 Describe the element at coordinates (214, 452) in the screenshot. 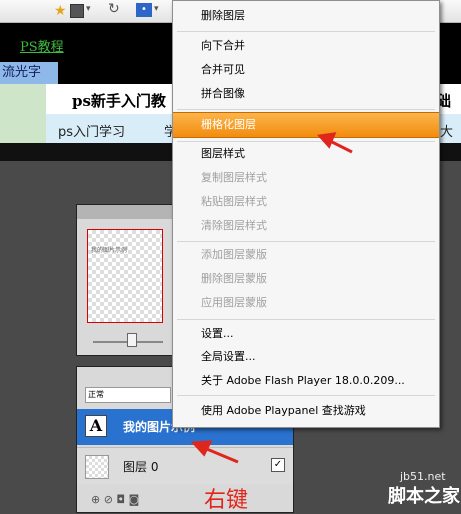

I see `arrow-to-layer` at that location.